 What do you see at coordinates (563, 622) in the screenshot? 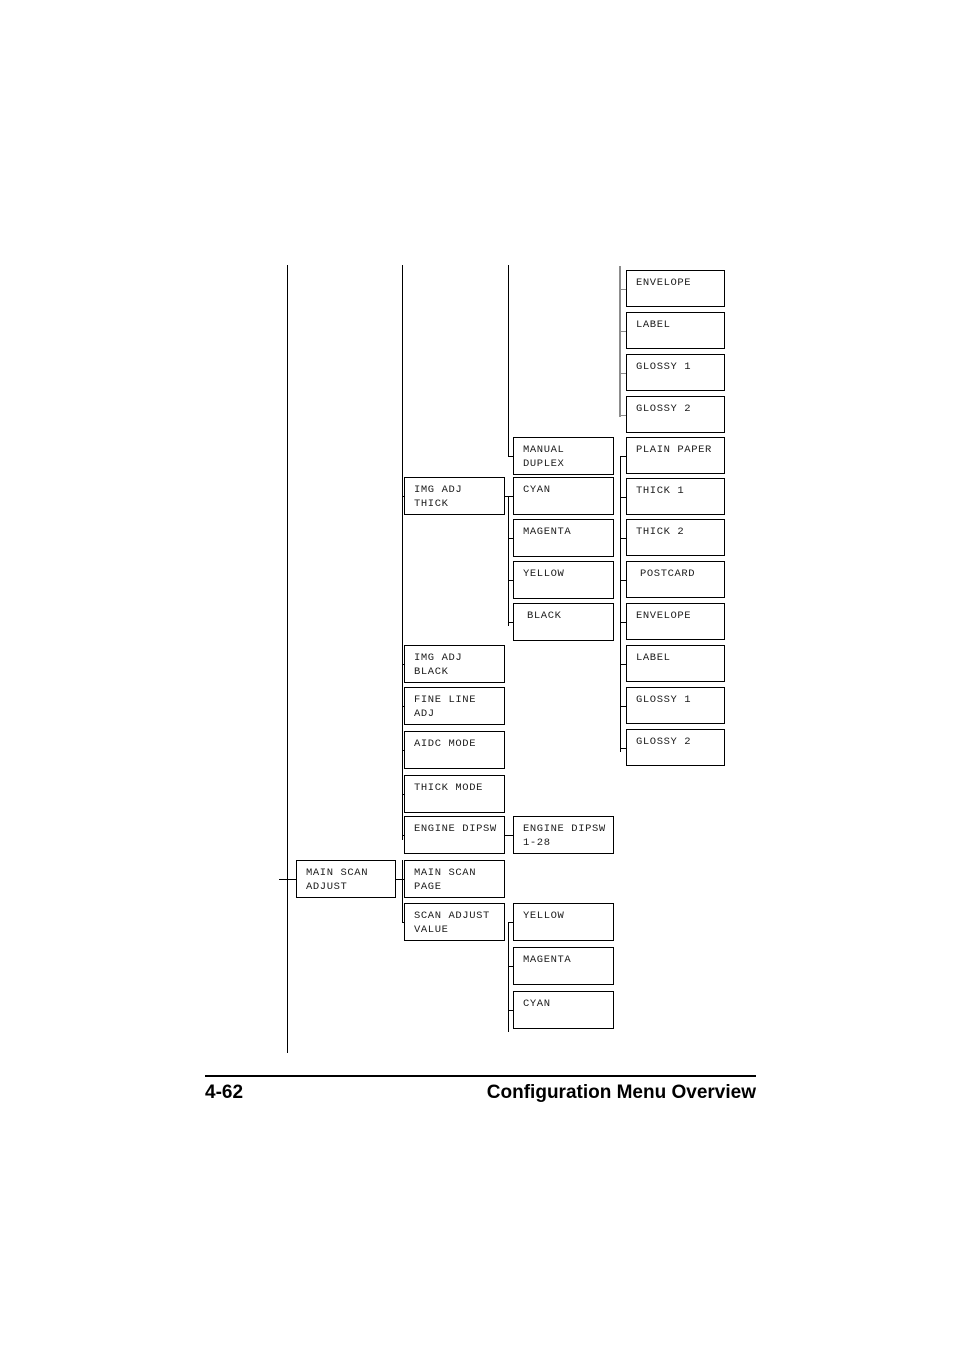
I see `menu-node-black: BLACK` at bounding box center [563, 622].